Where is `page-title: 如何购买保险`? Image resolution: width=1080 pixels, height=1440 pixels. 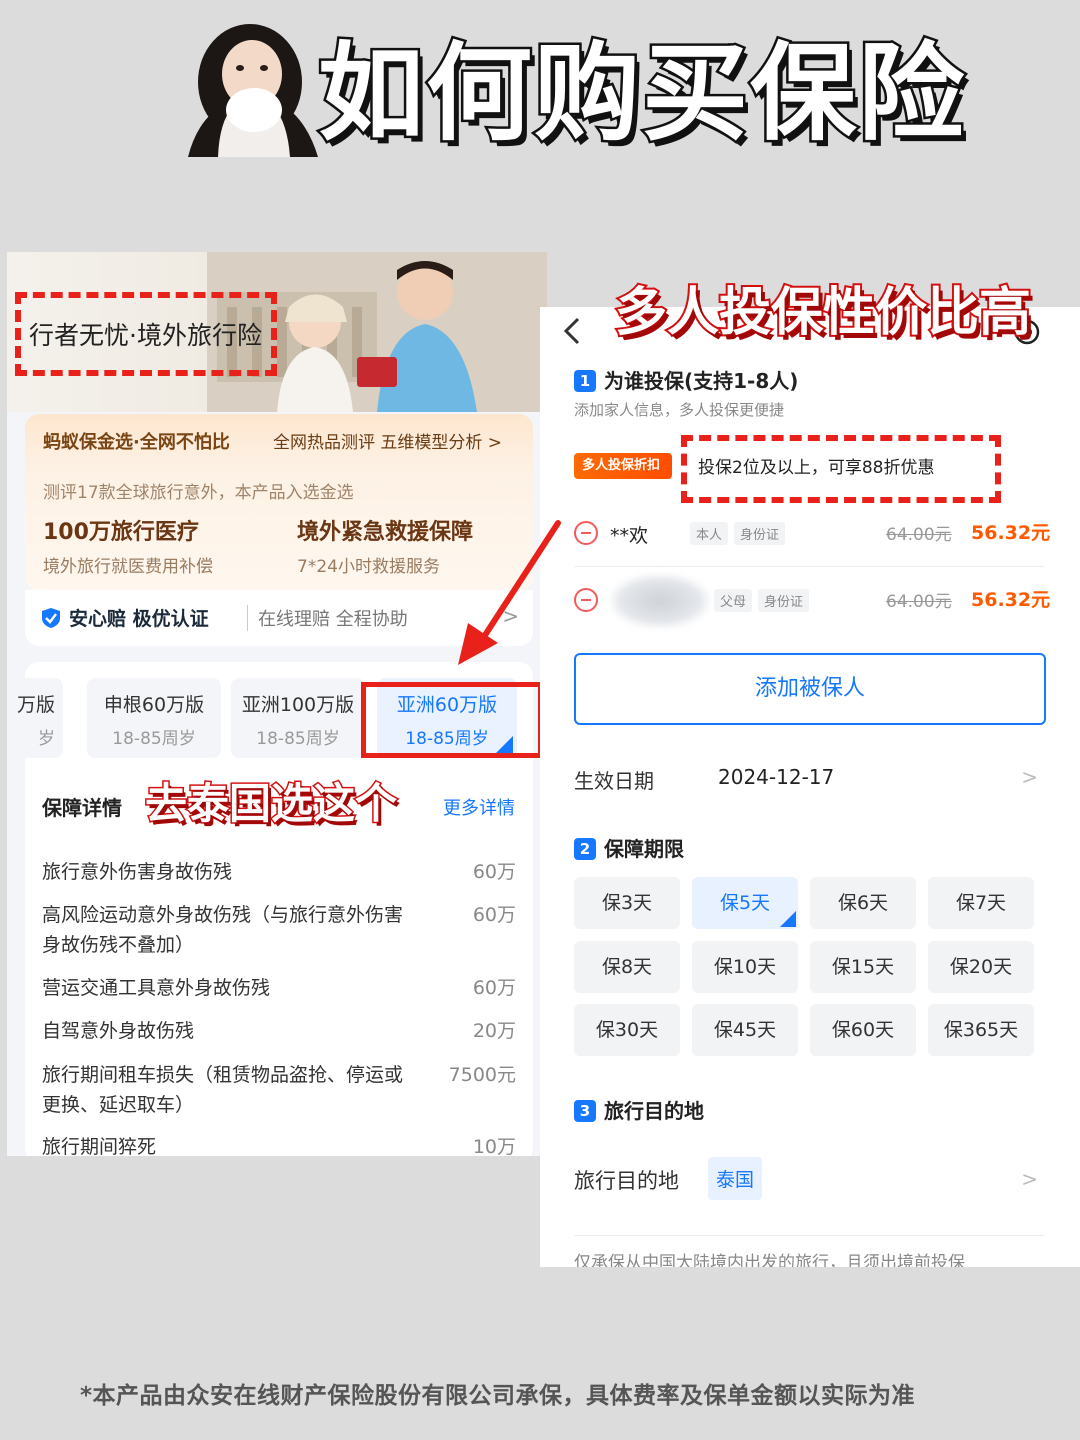 page-title: 如何购买保险 is located at coordinates (641, 93).